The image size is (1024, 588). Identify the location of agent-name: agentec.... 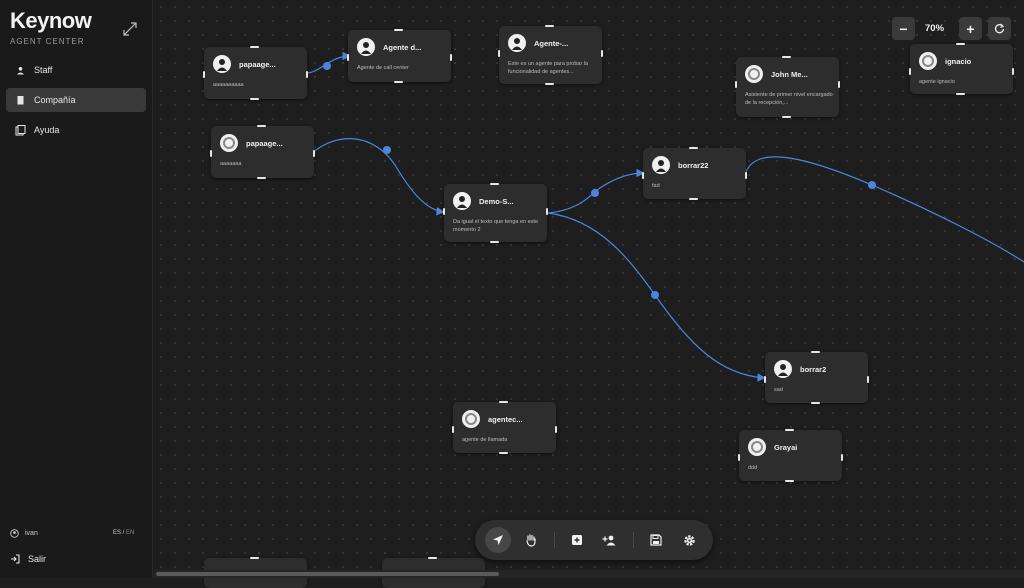
(505, 419).